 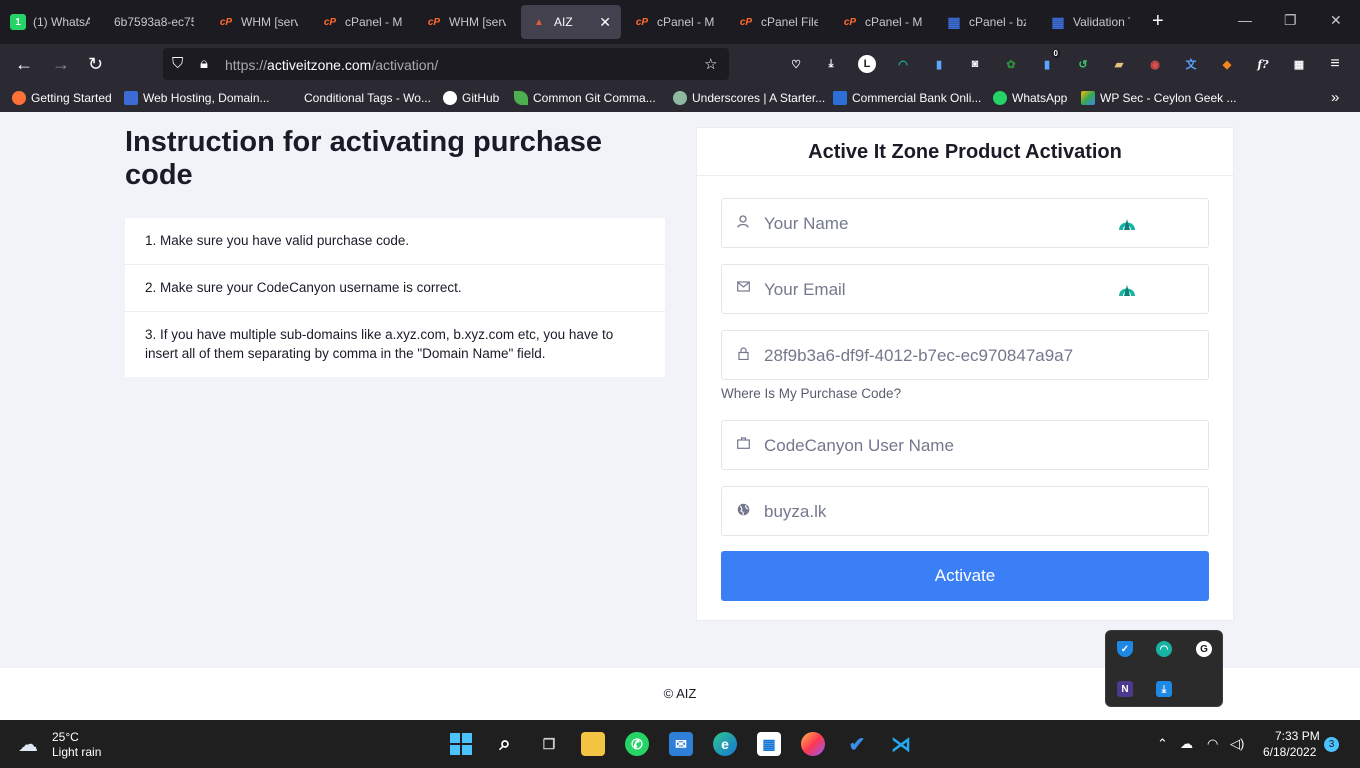 I want to click on mail-icon: ✉, so click(x=681, y=744).